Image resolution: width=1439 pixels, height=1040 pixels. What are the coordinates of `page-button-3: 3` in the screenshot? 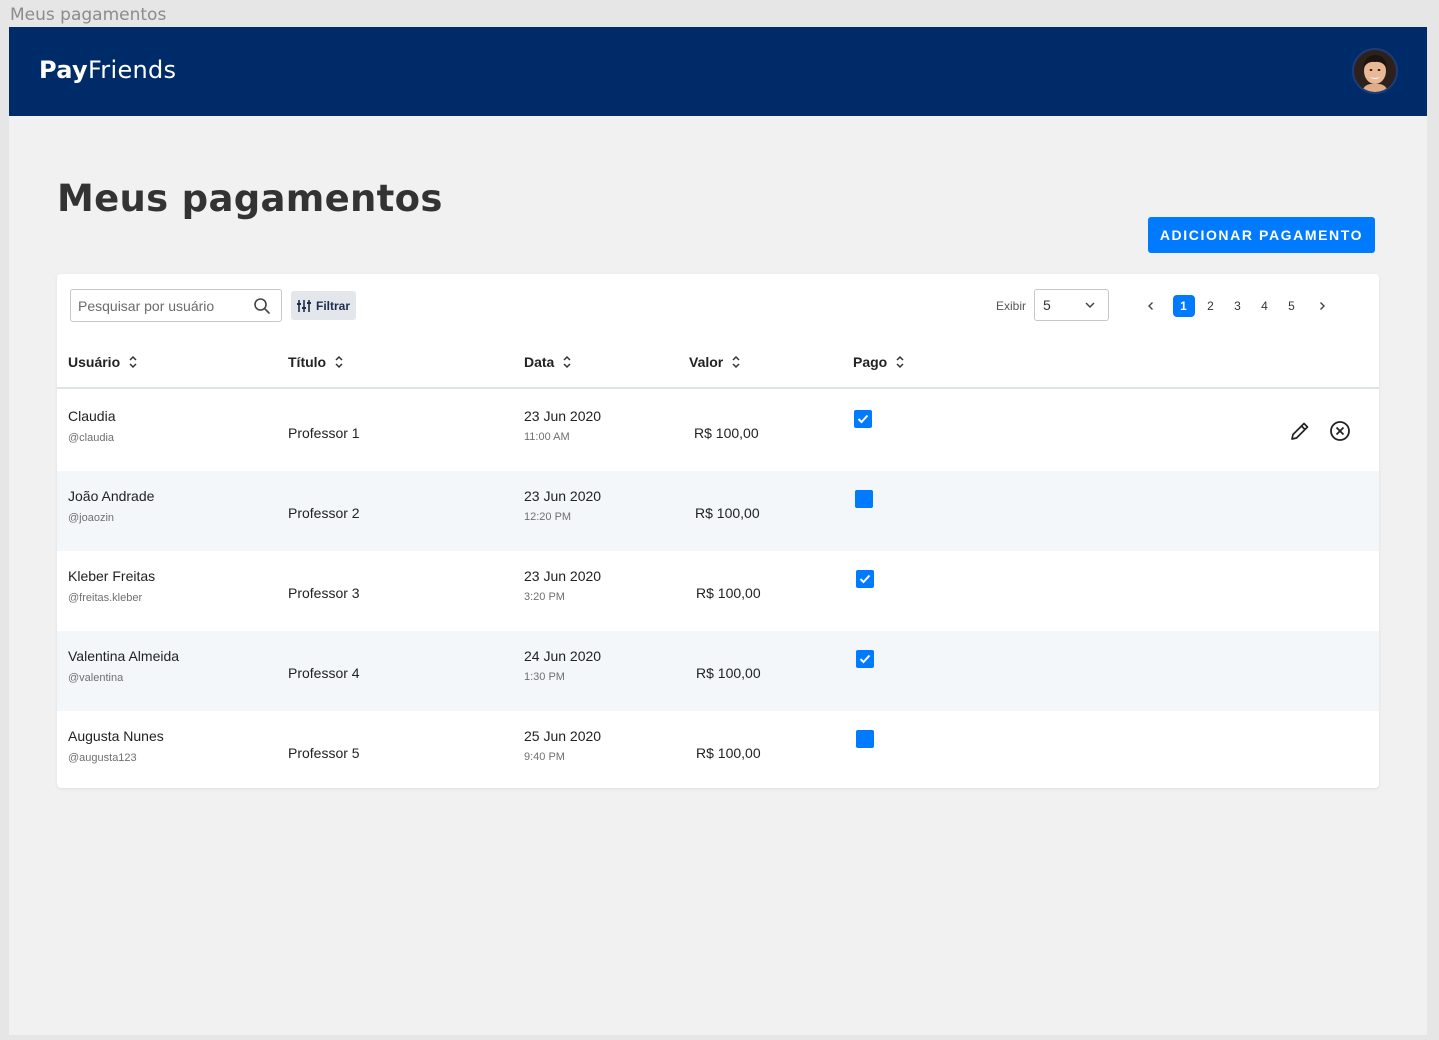 It's located at (1238, 306).